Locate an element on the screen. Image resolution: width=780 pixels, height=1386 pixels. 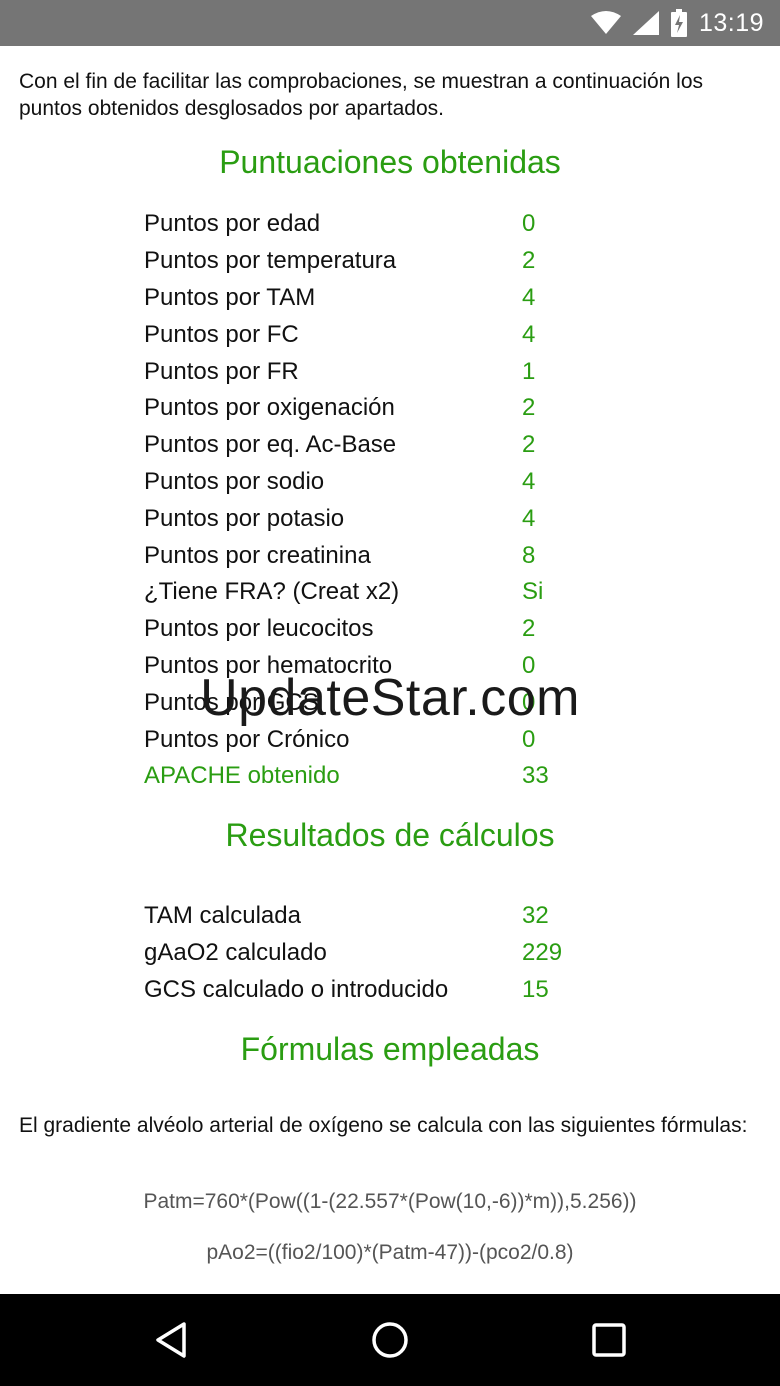
score-row: Puntos por TAM 4 is located at coordinates (404, 298).